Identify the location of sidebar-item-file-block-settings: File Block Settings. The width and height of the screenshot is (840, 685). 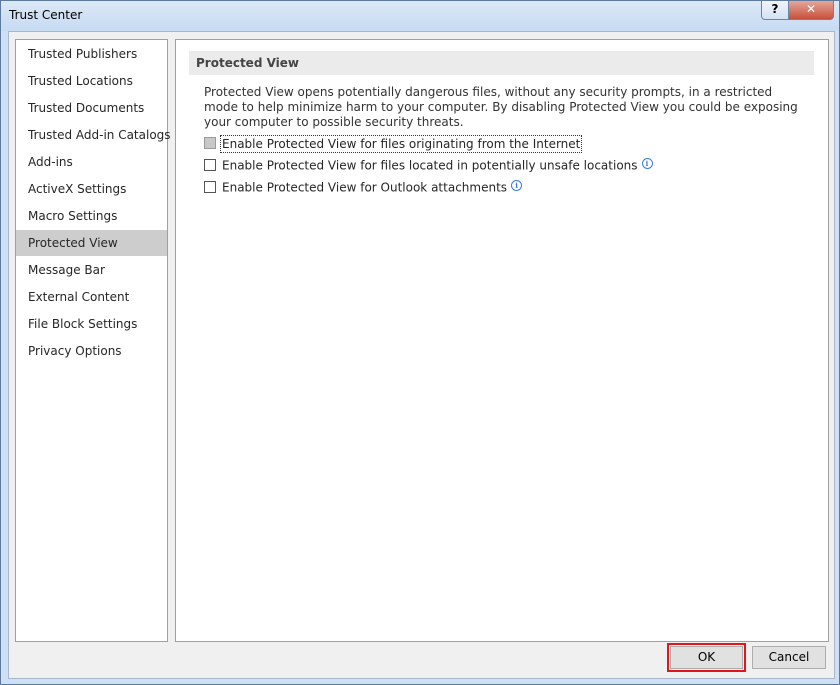
(91, 324).